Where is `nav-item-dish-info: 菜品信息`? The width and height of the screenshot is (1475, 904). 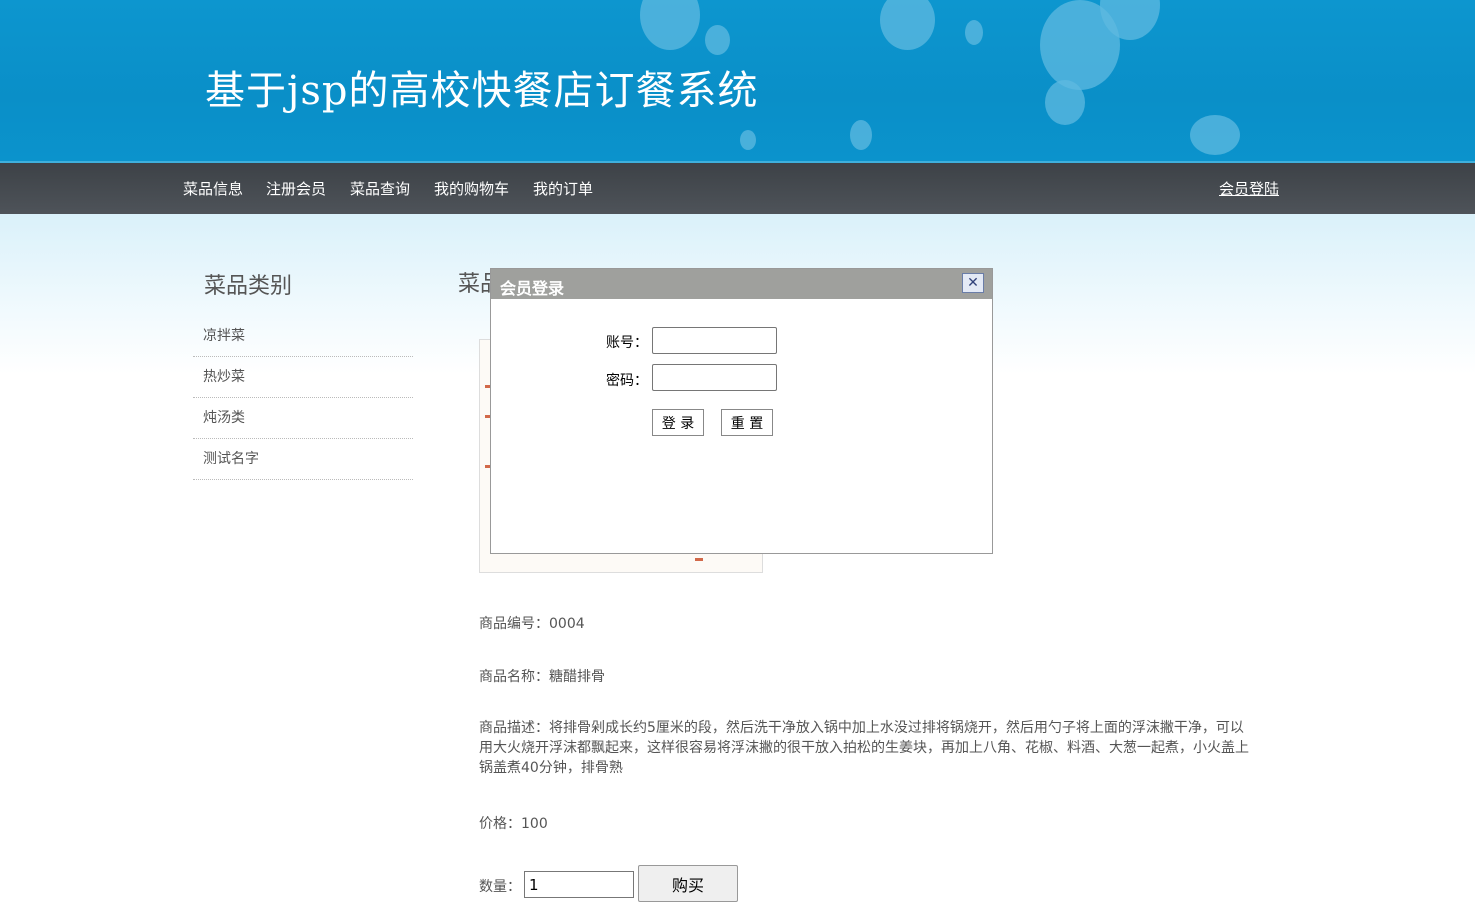
nav-item-dish-info: 菜品信息 is located at coordinates (213, 188).